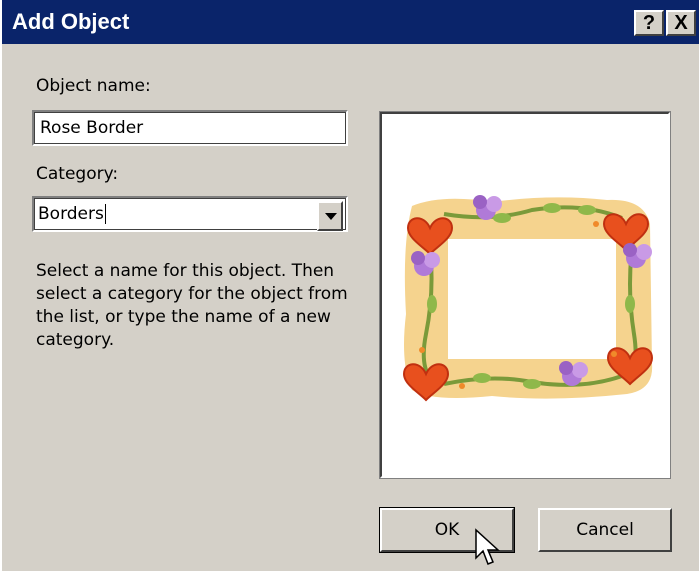 This screenshot has height=571, width=699. I want to click on title-bar: Add Object ? X, so click(350, 22).